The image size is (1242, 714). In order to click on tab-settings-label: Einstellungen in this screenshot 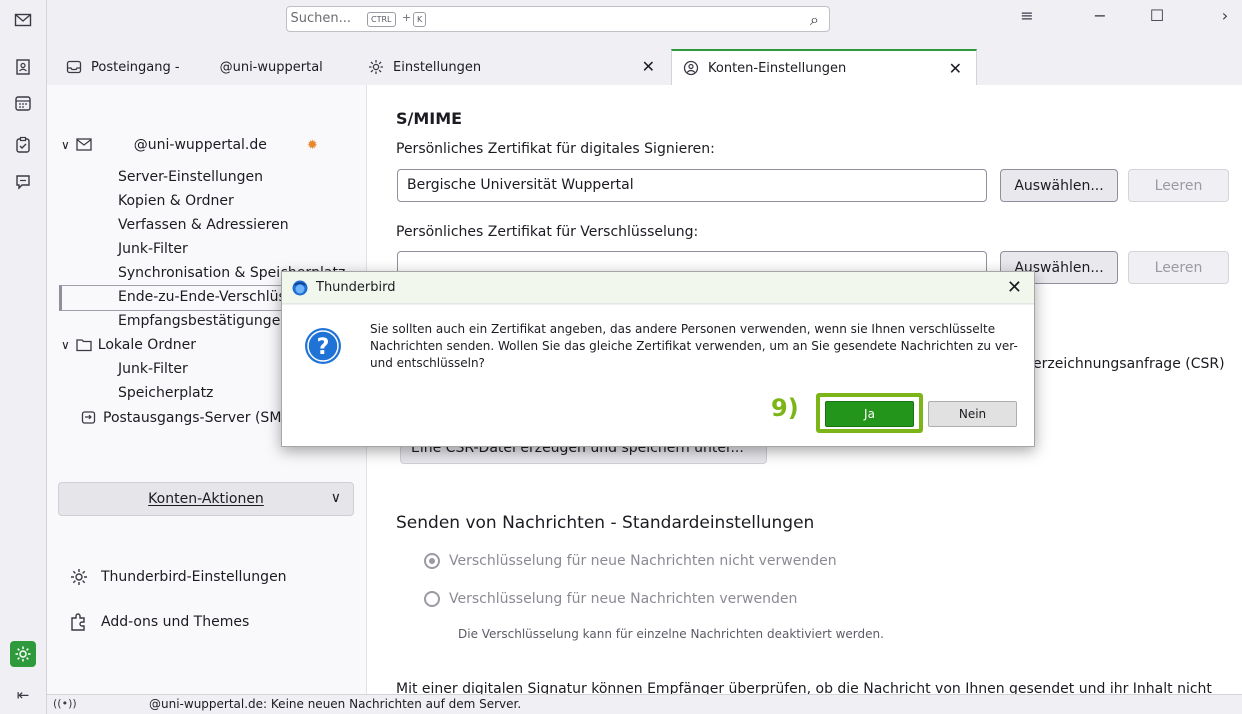, I will do `click(437, 67)`.